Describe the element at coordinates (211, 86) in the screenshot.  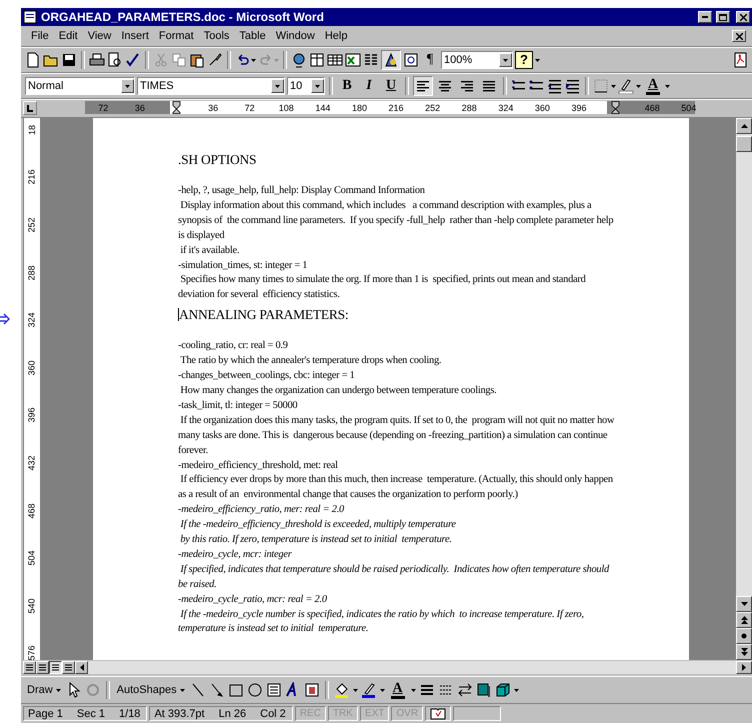
I see `font-dropdown: TIMES` at that location.